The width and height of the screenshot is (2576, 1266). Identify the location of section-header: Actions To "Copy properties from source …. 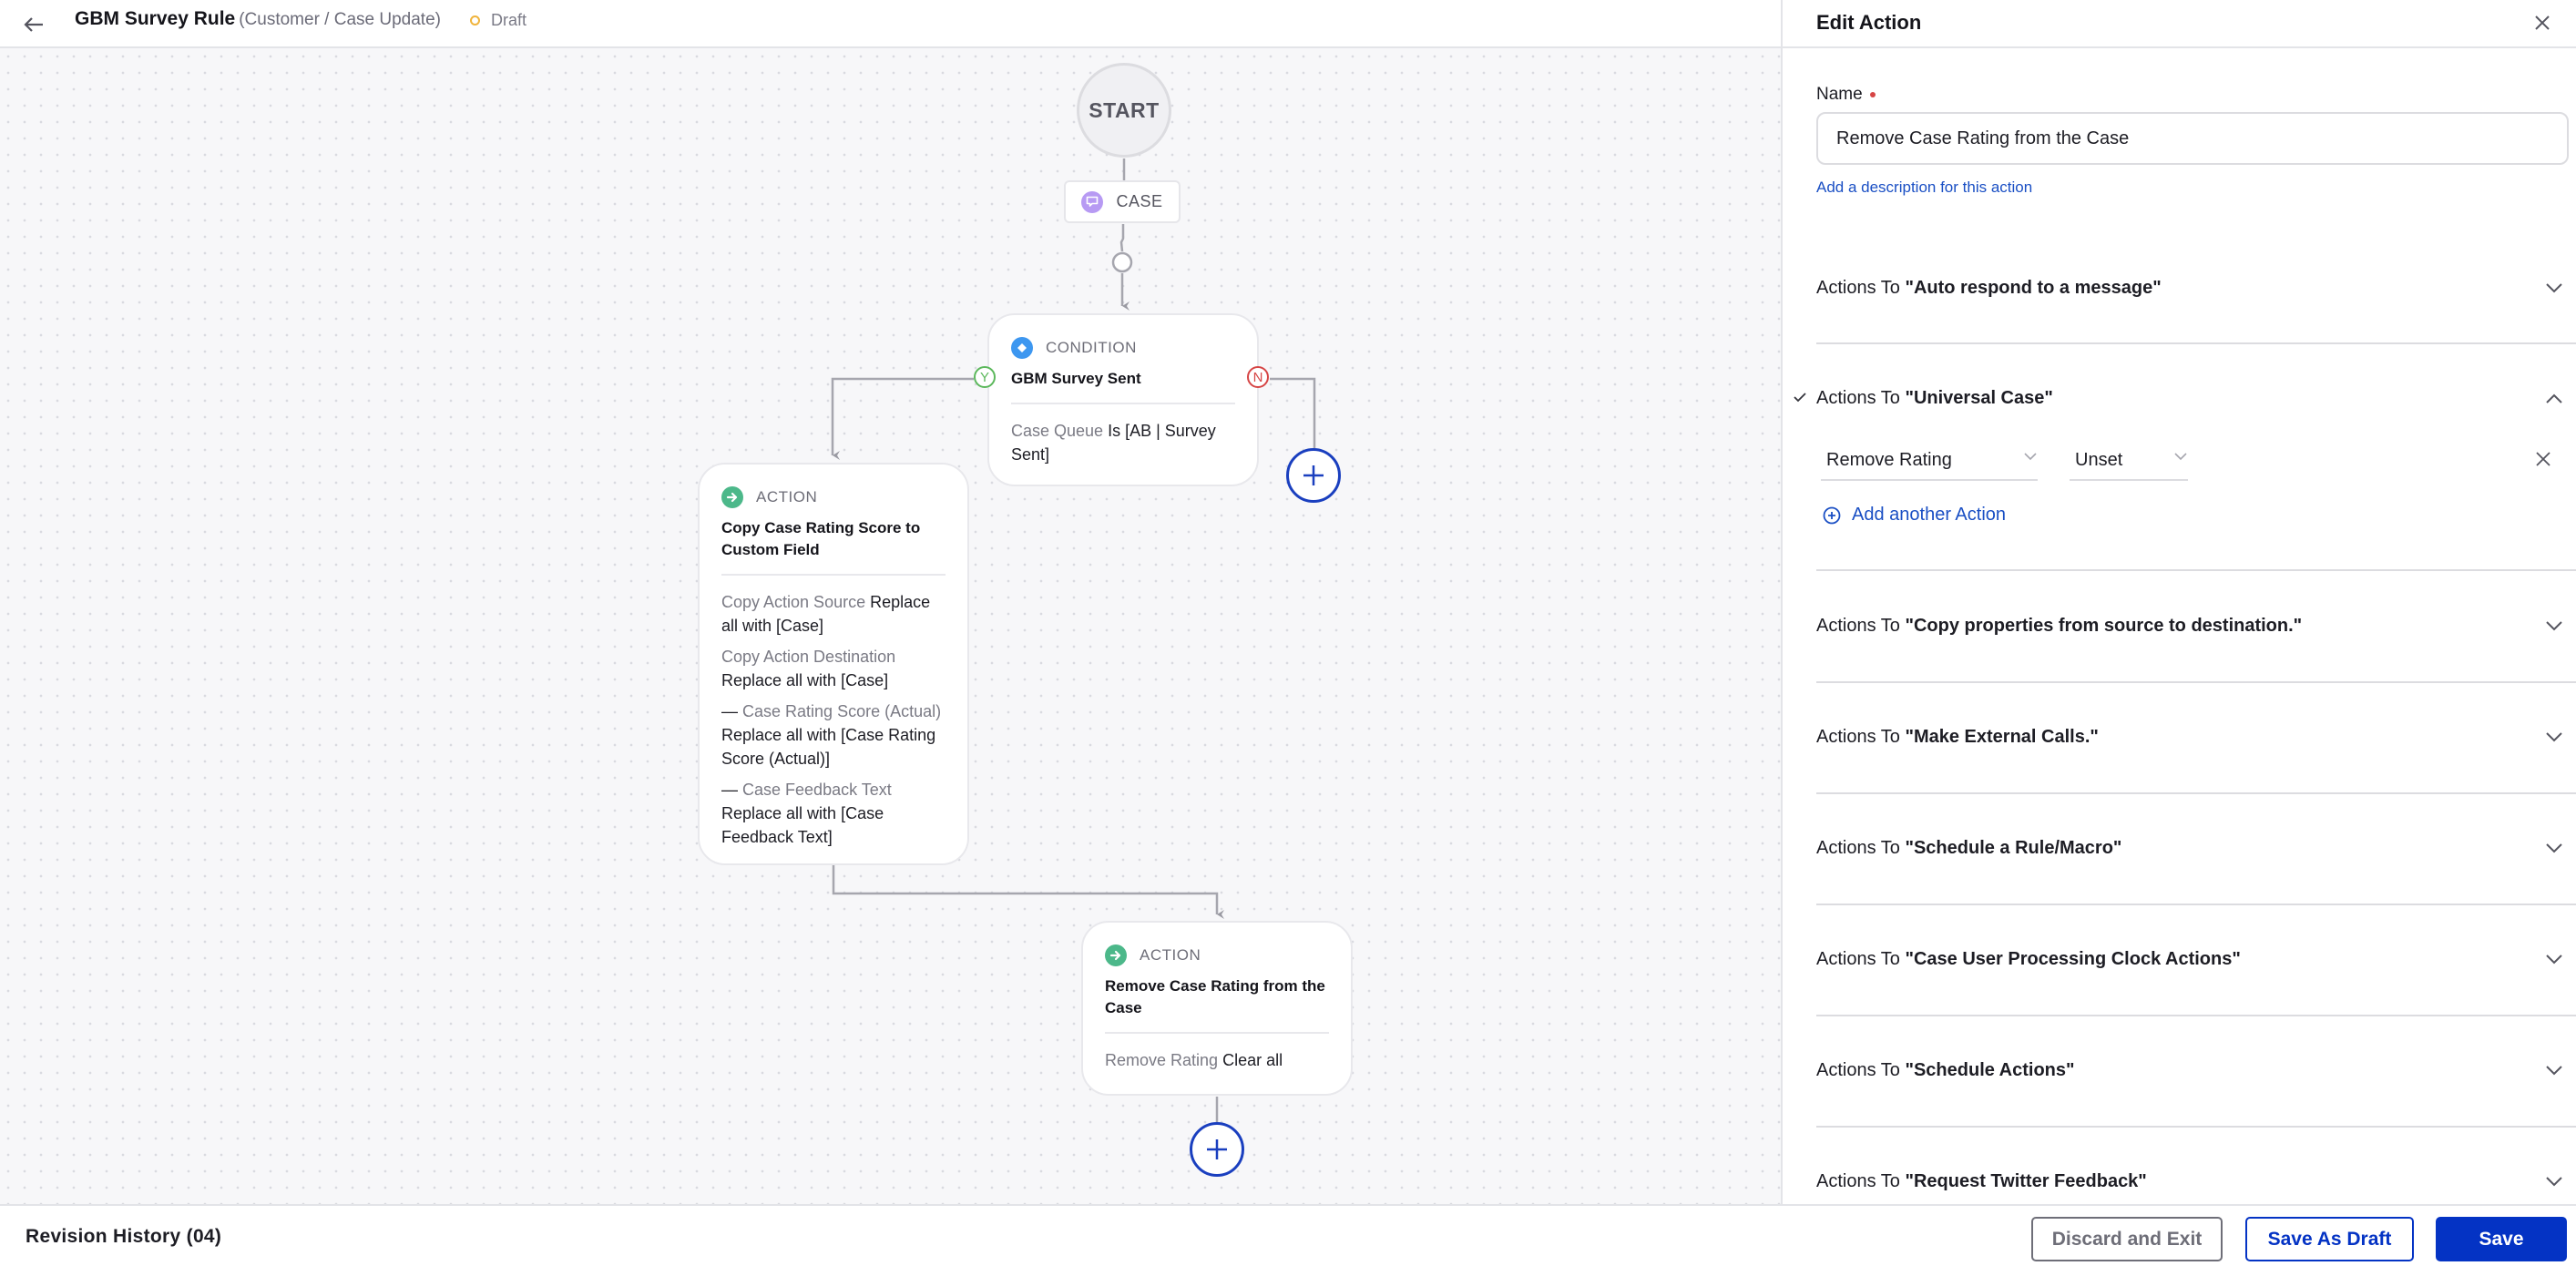
(2196, 625).